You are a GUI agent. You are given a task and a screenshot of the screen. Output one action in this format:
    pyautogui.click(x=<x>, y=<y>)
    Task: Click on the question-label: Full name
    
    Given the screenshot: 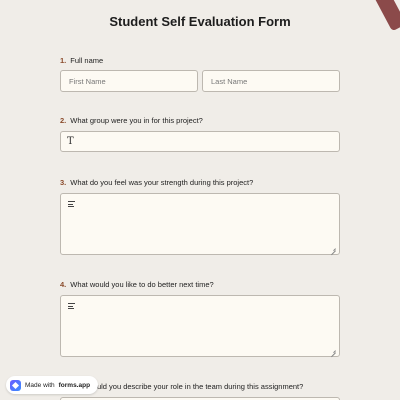 What is the action you would take?
    pyautogui.click(x=87, y=60)
    